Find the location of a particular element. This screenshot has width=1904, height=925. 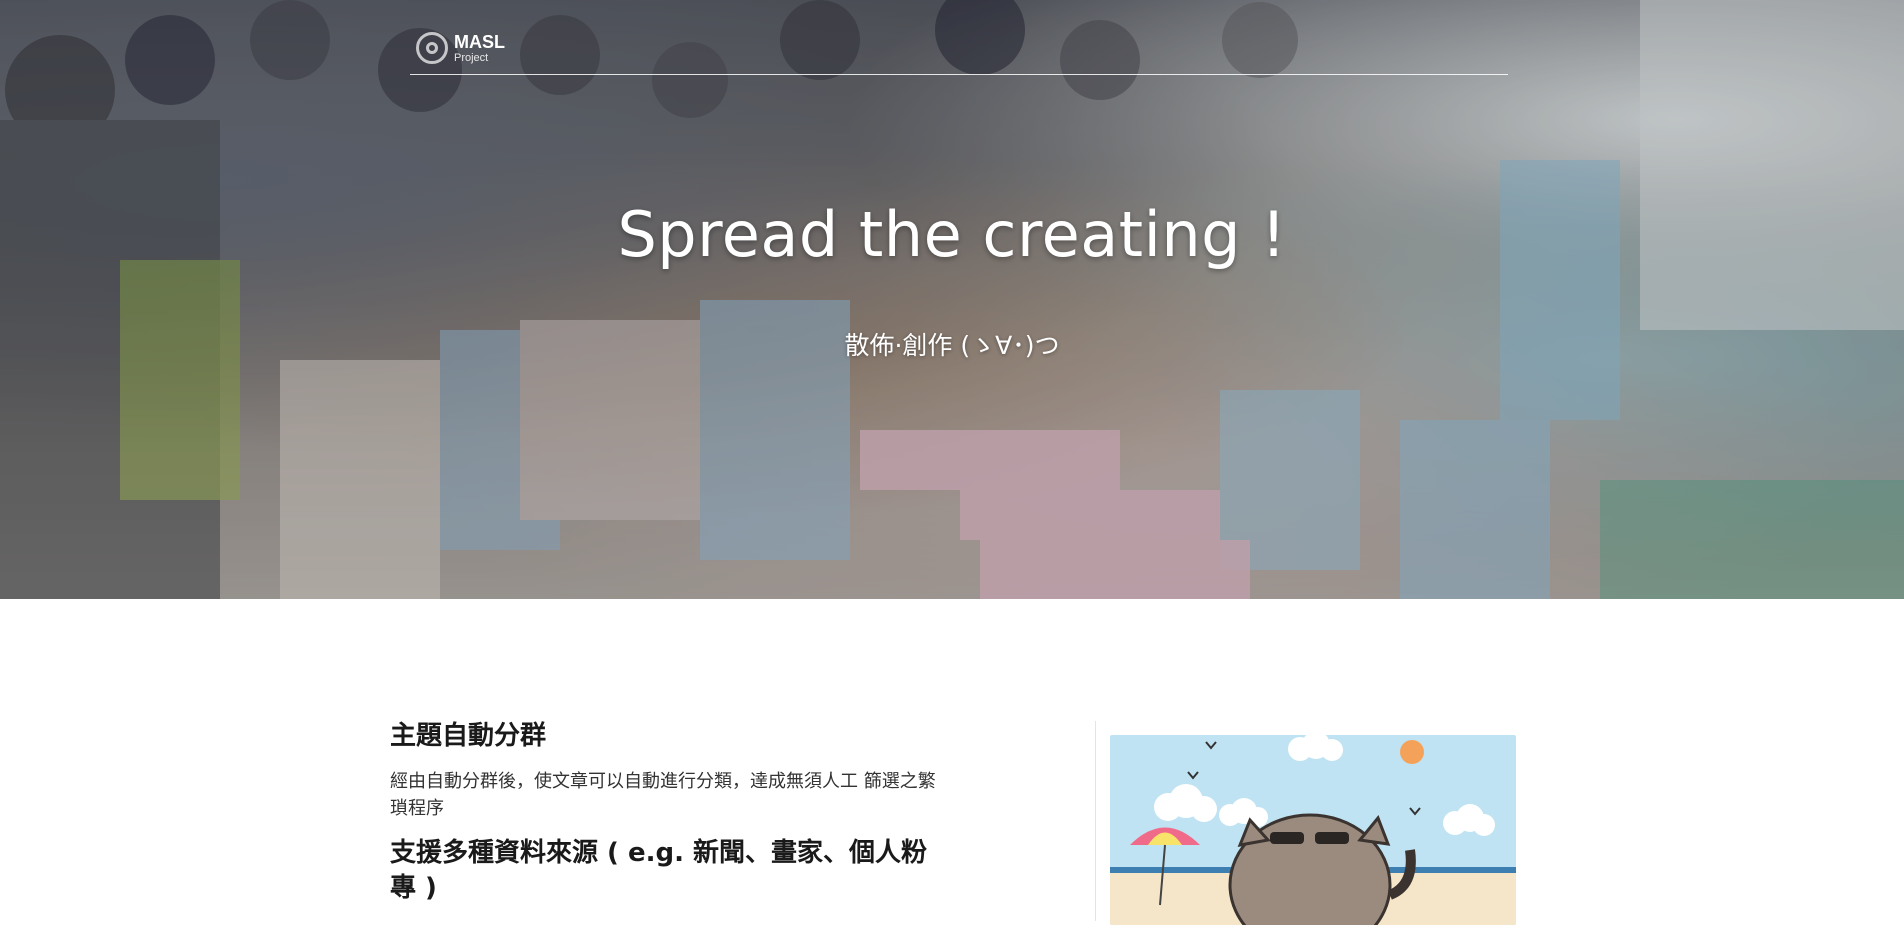

column-divider is located at coordinates (1095, 821).